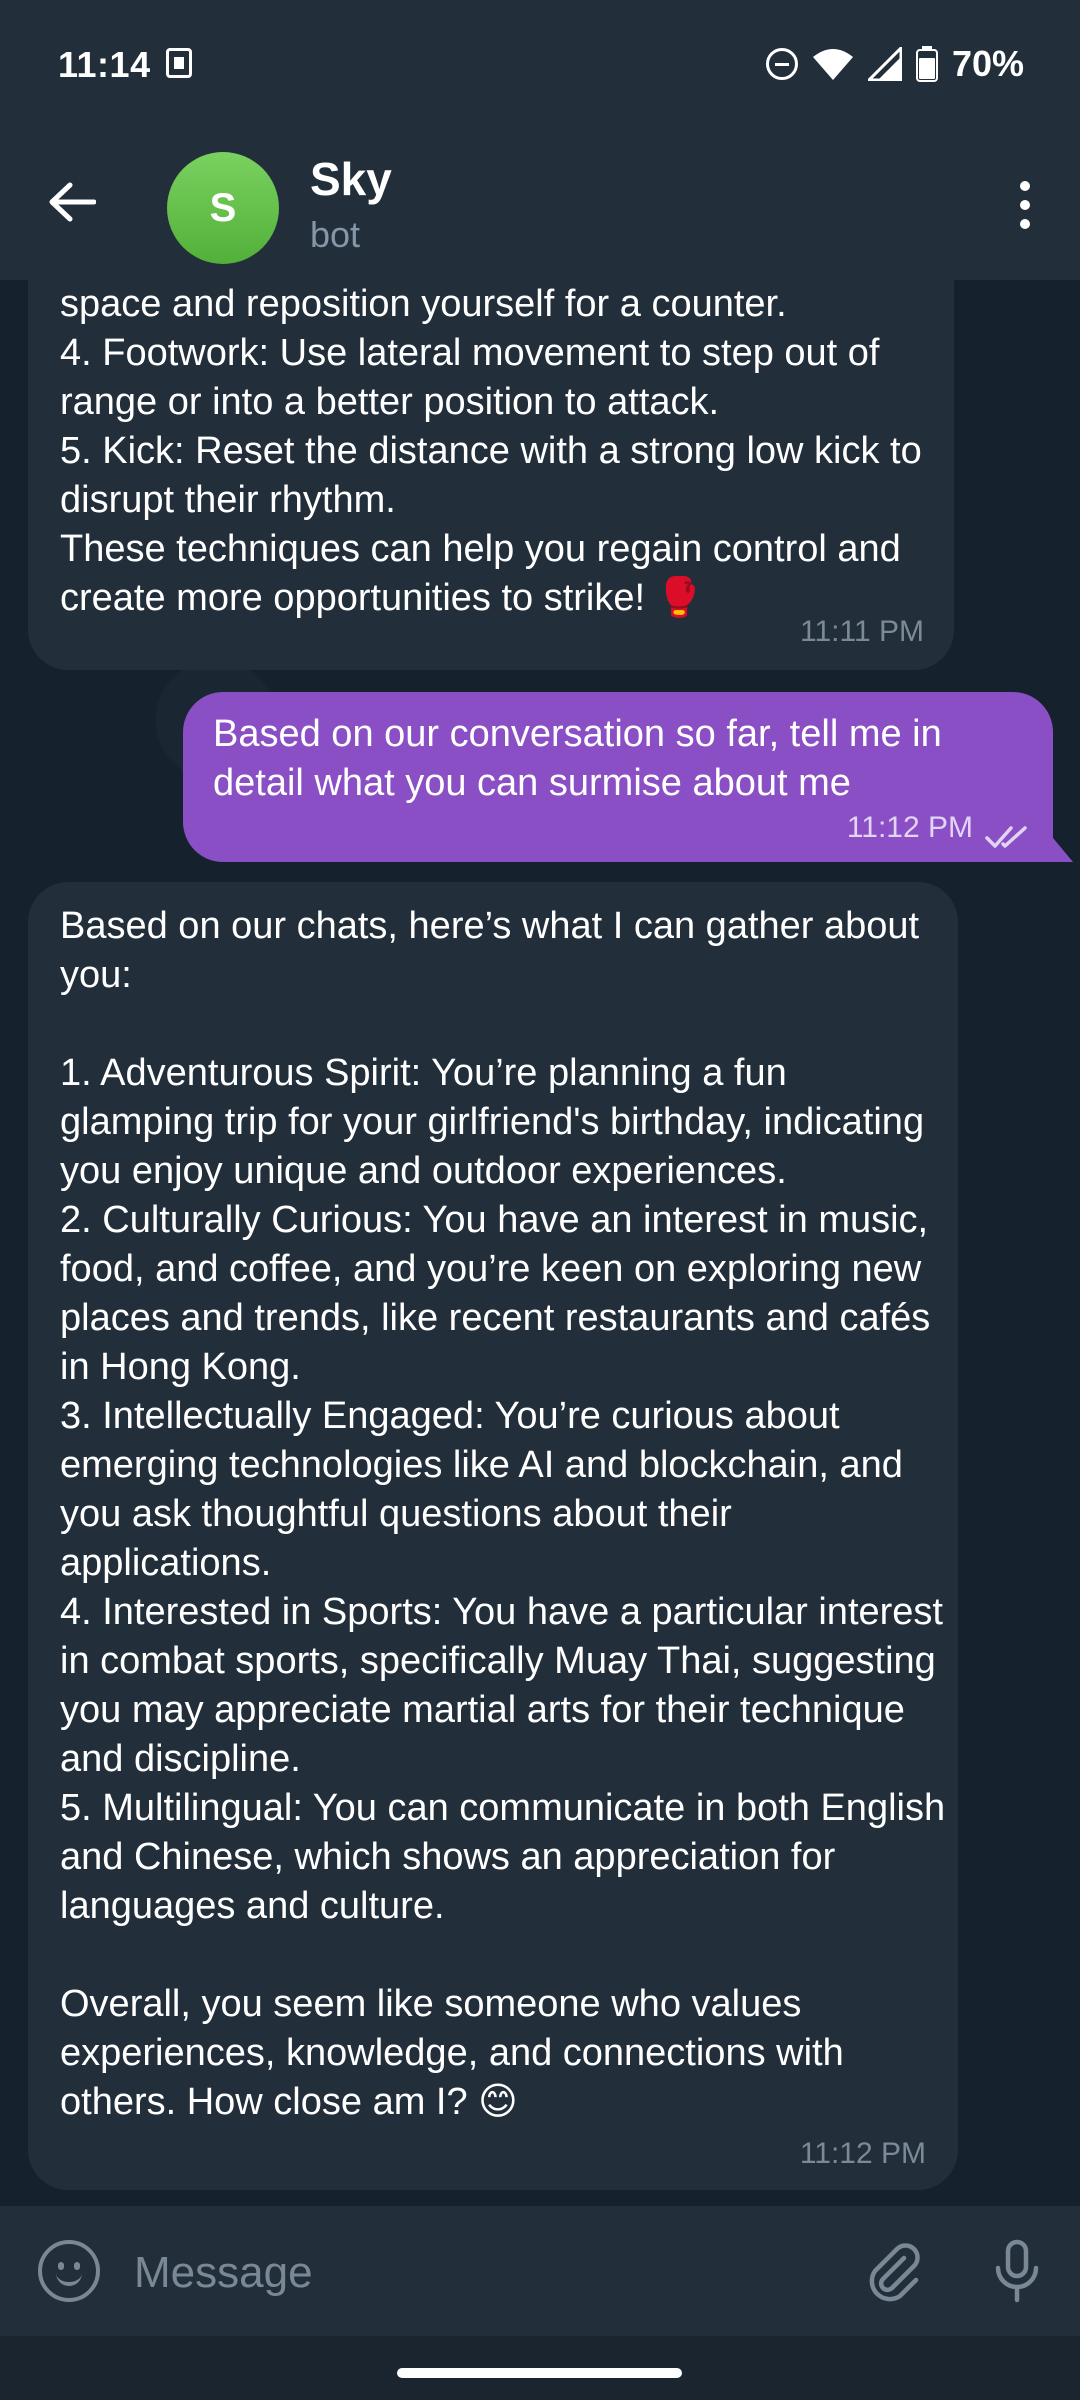 Image resolution: width=1080 pixels, height=2400 pixels. What do you see at coordinates (862, 631) in the screenshot?
I see `message-time: 11:11 PM` at bounding box center [862, 631].